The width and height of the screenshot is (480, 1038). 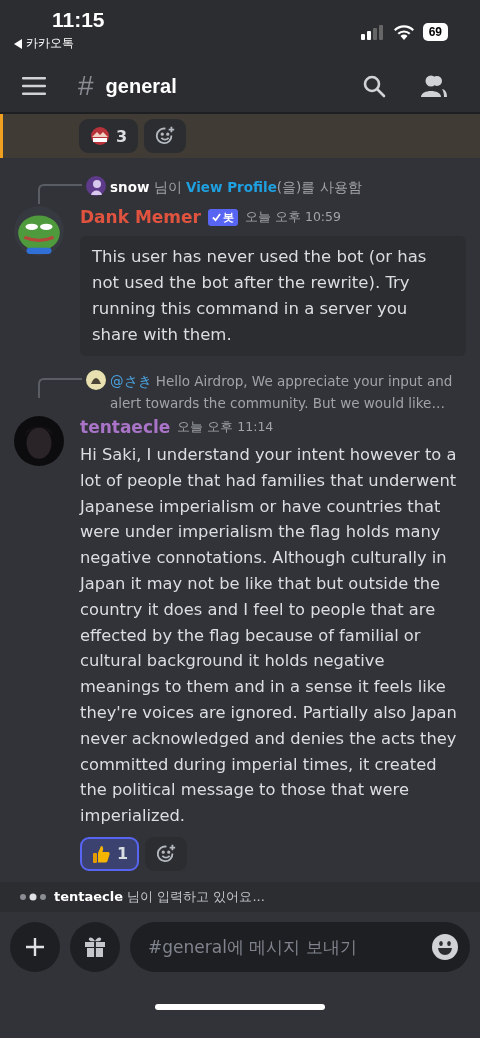 I want to click on reaction-button: 3, so click(x=109, y=136).